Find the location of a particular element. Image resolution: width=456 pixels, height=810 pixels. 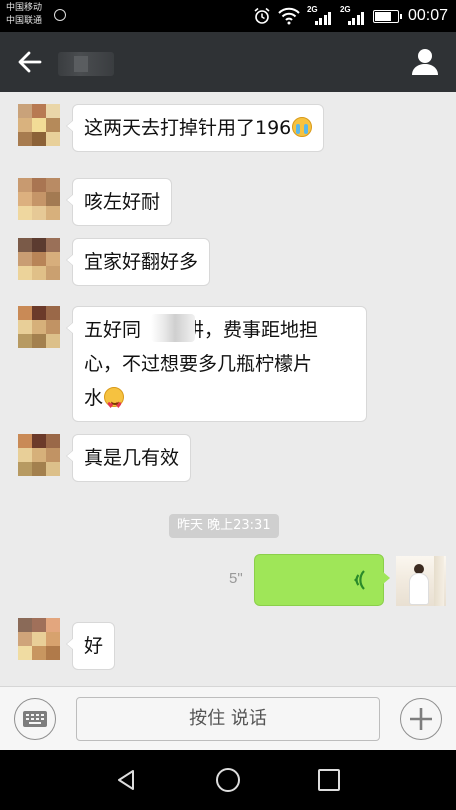

message-bubble: 好 is located at coordinates (90, 646).